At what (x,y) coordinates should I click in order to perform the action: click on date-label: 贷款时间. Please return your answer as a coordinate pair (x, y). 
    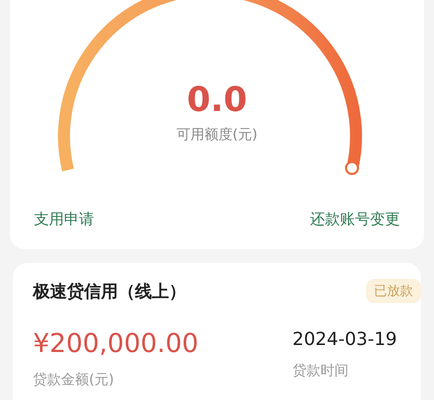
    Looking at the image, I should click on (321, 371).